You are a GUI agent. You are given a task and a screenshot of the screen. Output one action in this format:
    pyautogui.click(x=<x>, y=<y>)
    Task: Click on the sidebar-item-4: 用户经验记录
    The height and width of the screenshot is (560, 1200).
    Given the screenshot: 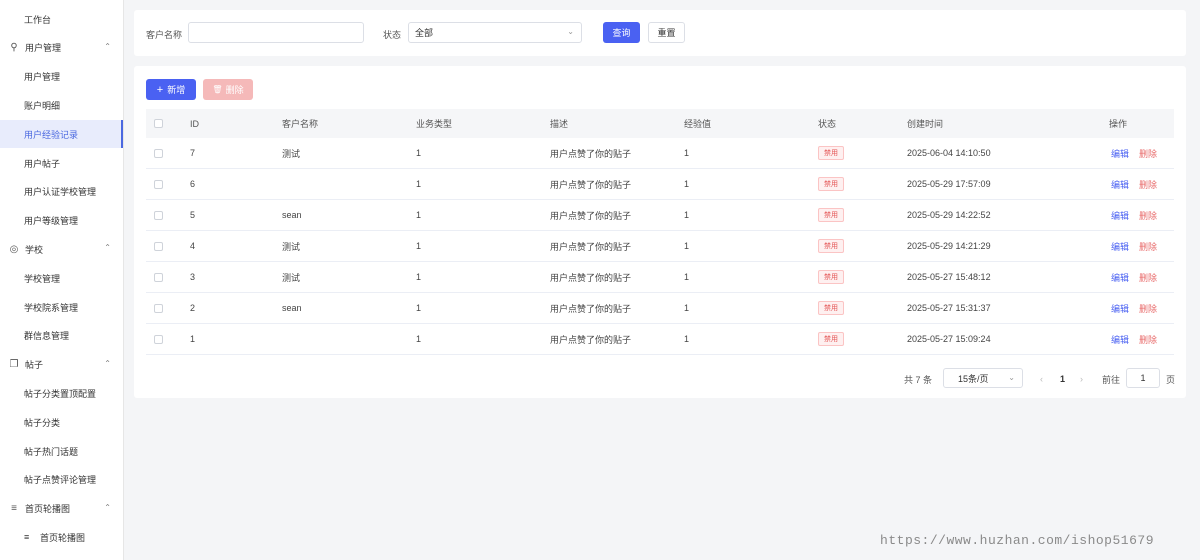 What is the action you would take?
    pyautogui.click(x=61, y=134)
    